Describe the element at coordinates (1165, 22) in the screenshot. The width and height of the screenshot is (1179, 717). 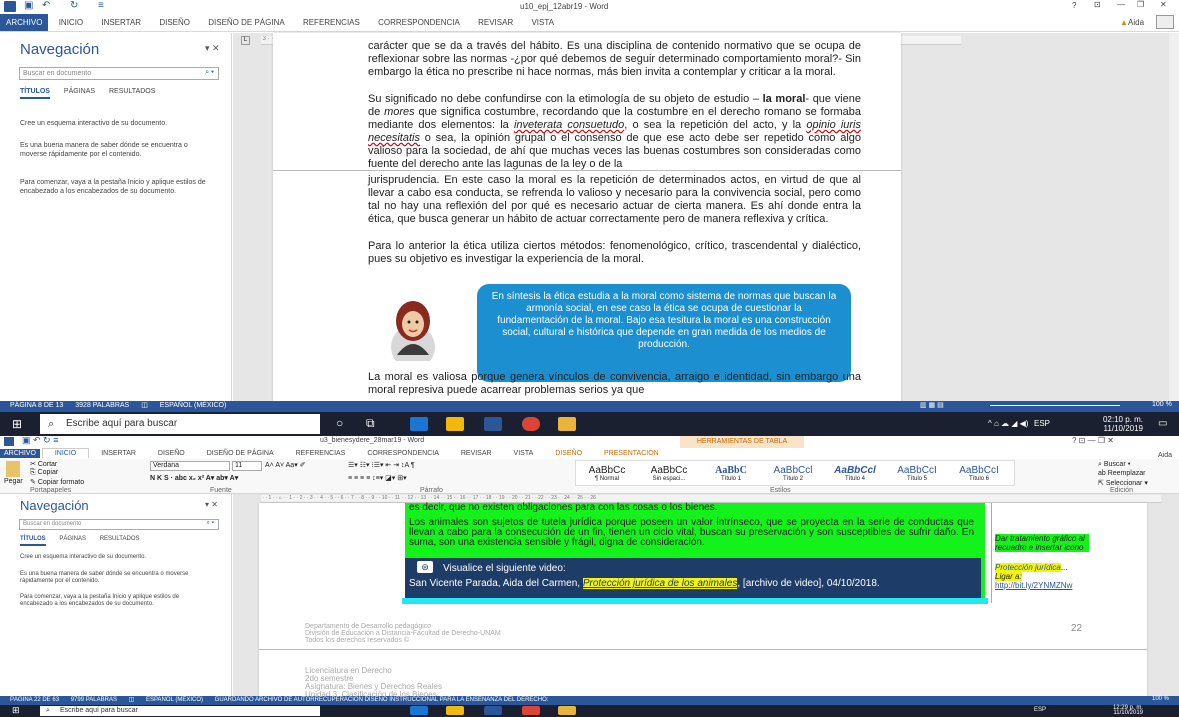
I see `avatar` at that location.